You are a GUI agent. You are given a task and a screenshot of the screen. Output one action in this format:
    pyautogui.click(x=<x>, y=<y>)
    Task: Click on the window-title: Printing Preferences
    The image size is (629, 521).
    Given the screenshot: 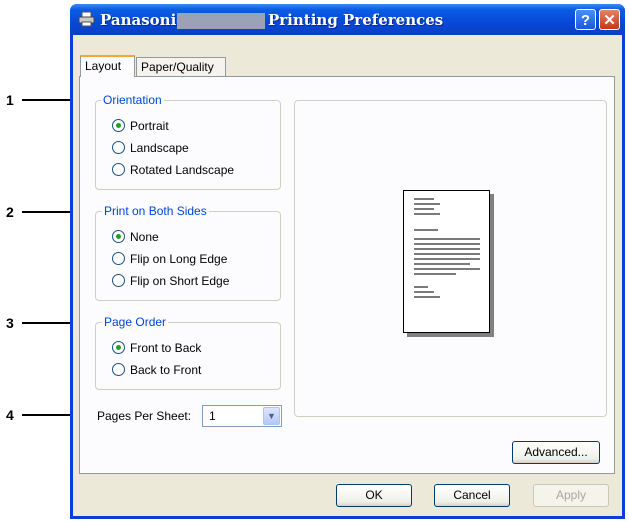 What is the action you would take?
    pyautogui.click(x=356, y=20)
    